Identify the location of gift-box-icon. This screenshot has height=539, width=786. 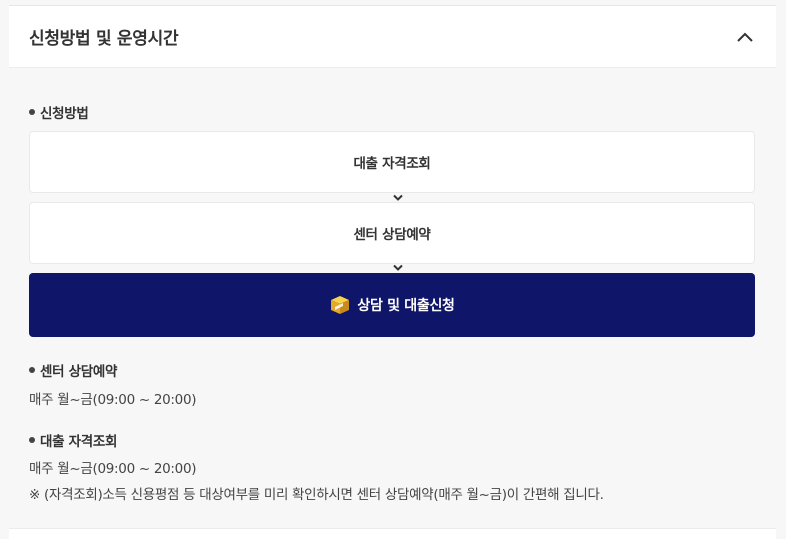
(340, 305).